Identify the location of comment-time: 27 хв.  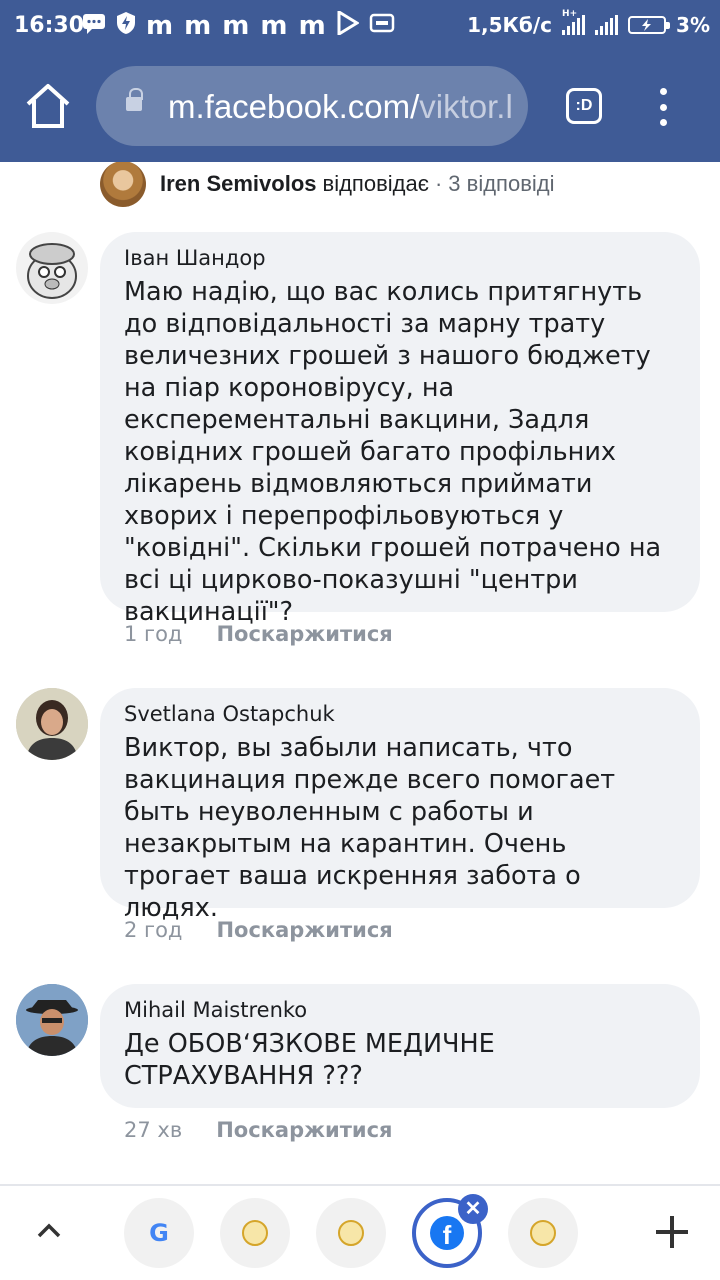
(153, 1130).